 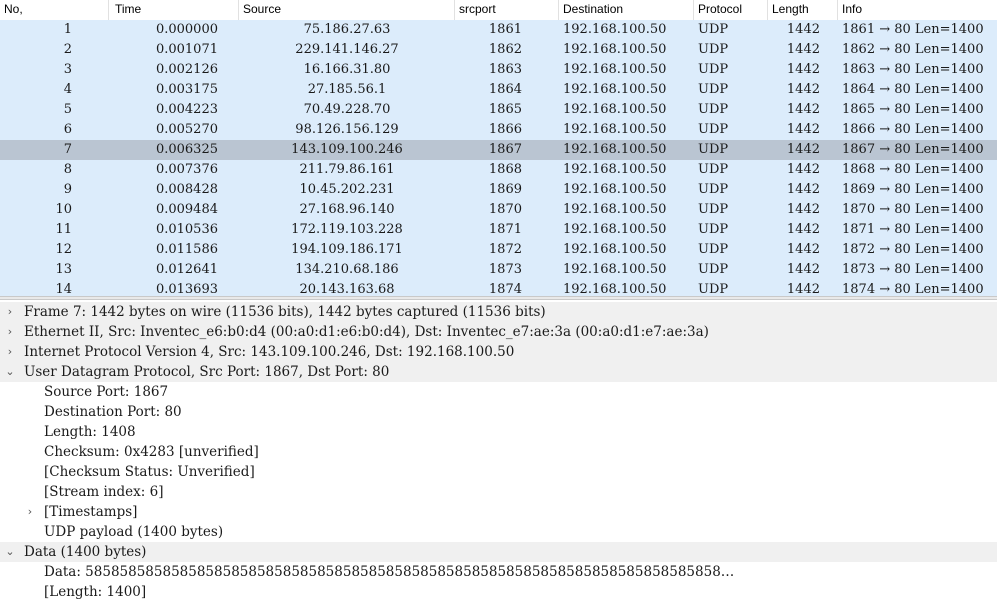 What do you see at coordinates (913, 29) in the screenshot?
I see `packet-info-cell: 1861 → 80 Len=1400` at bounding box center [913, 29].